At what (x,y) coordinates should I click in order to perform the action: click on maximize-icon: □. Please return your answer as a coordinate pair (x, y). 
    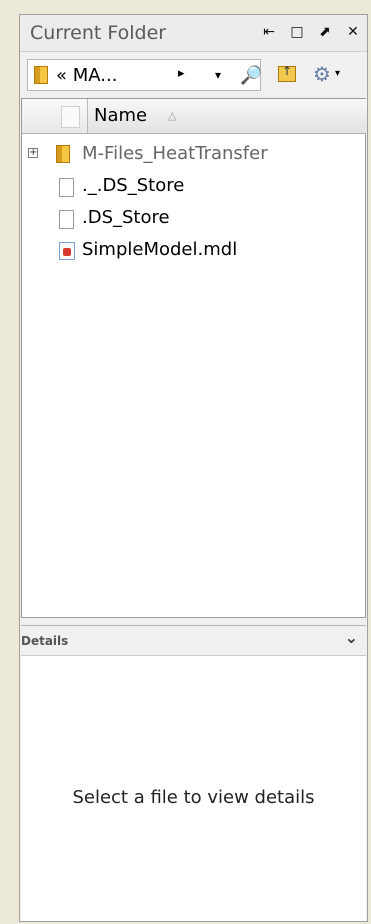
    Looking at the image, I should click on (297, 32).